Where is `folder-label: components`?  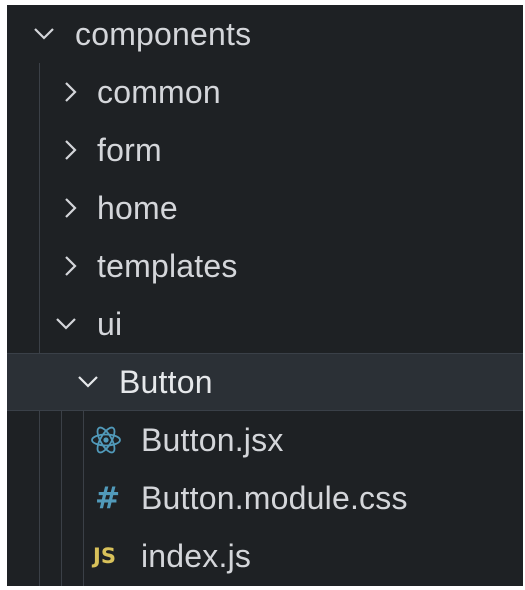 folder-label: components is located at coordinates (163, 34).